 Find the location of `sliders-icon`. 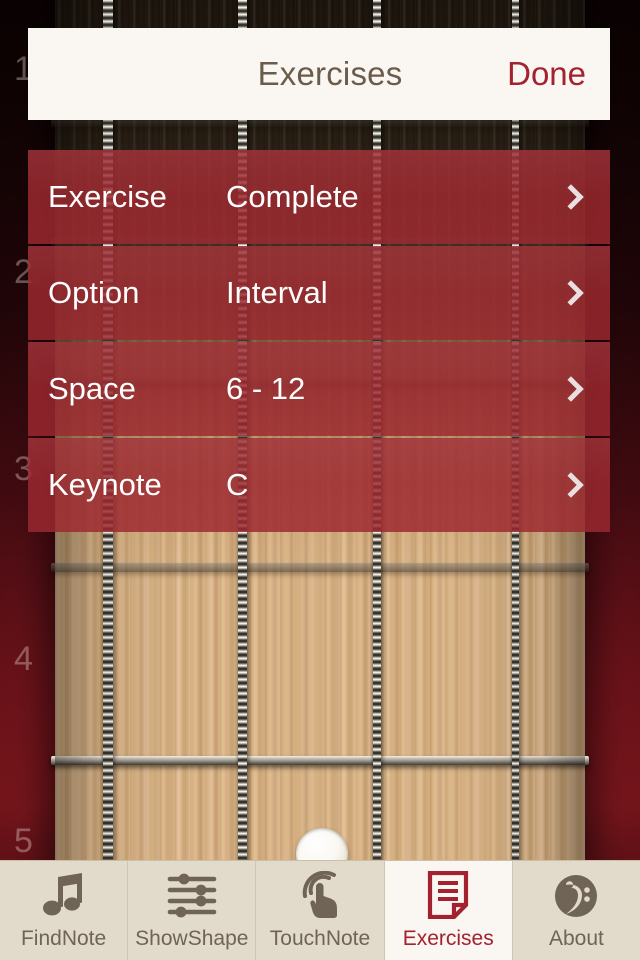

sliders-icon is located at coordinates (192, 895).